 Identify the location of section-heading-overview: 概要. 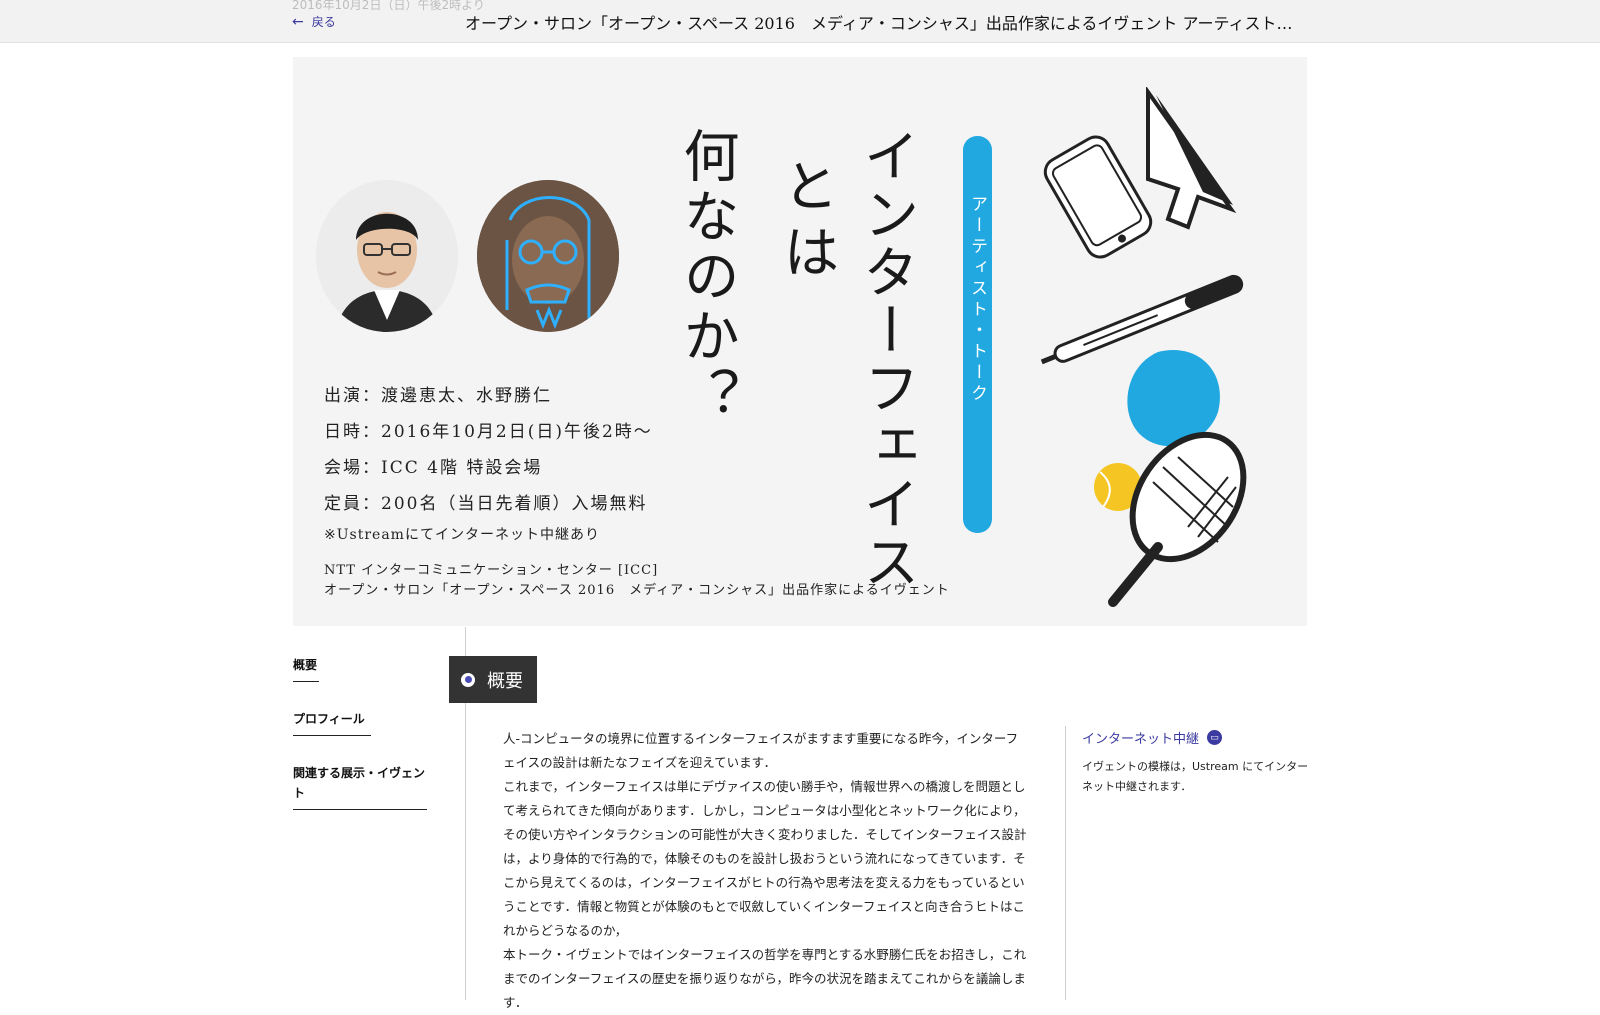
(493, 679).